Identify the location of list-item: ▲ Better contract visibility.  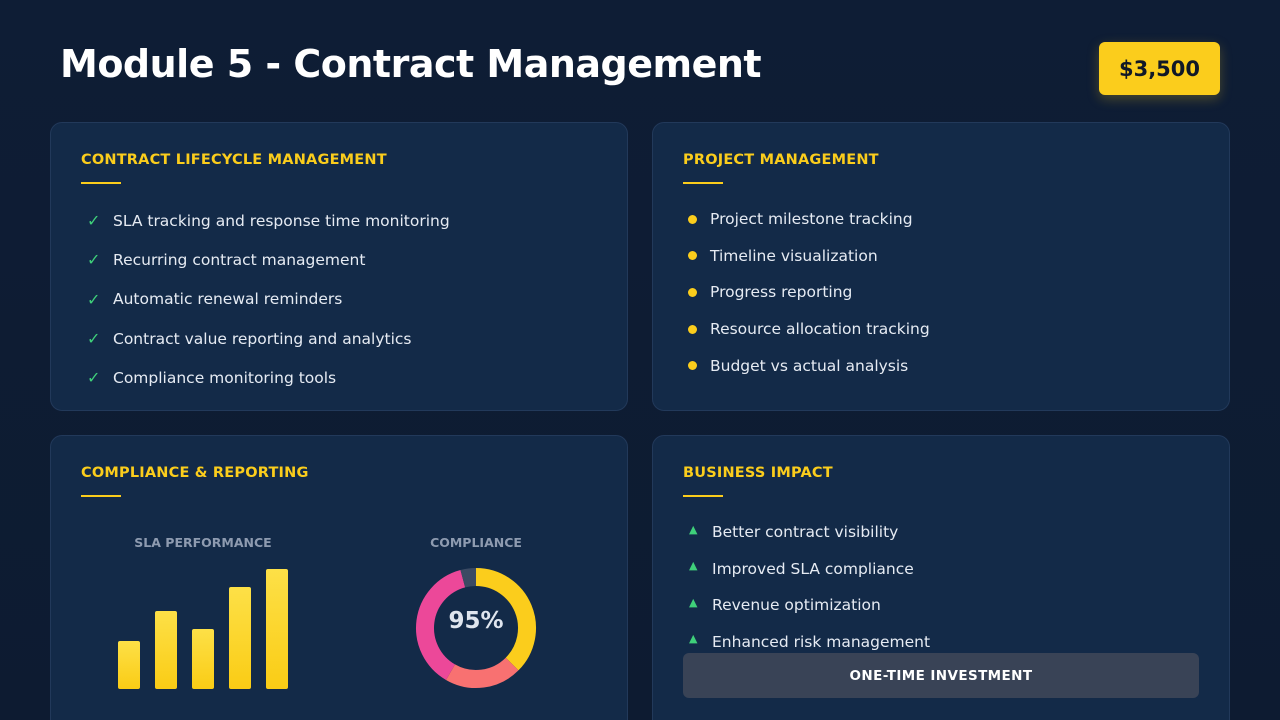
(806, 532).